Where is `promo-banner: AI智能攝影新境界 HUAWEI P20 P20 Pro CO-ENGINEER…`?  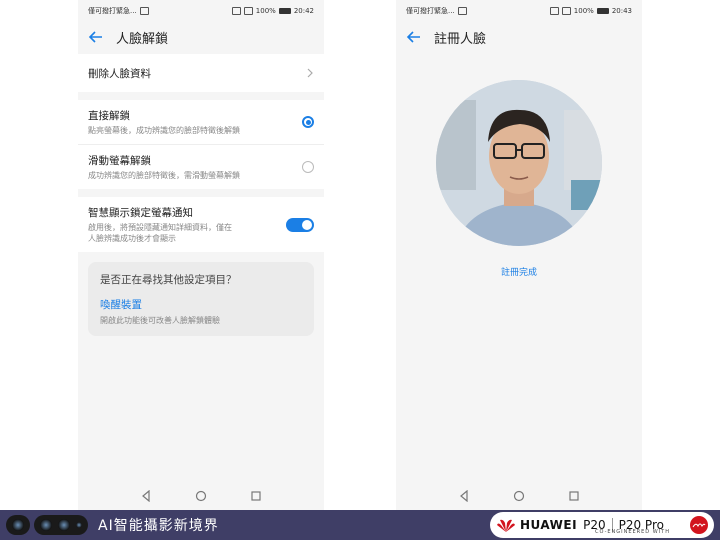 promo-banner: AI智能攝影新境界 HUAWEI P20 P20 Pro CO-ENGINEER… is located at coordinates (360, 525).